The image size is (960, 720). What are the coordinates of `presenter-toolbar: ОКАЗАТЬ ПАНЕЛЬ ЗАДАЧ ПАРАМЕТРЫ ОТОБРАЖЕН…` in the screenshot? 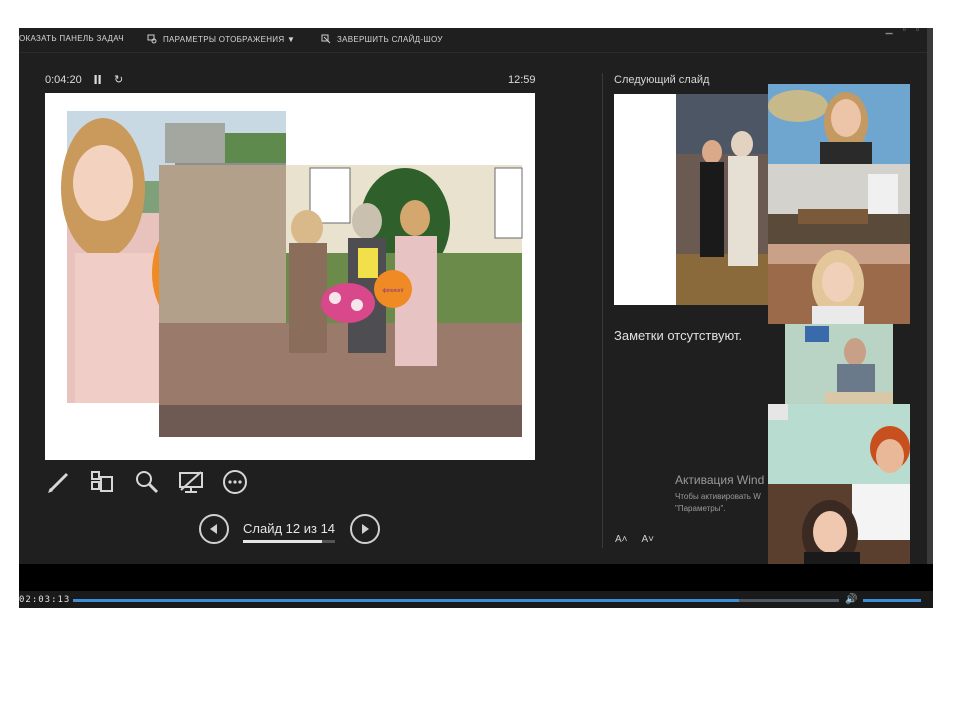 It's located at (473, 39).